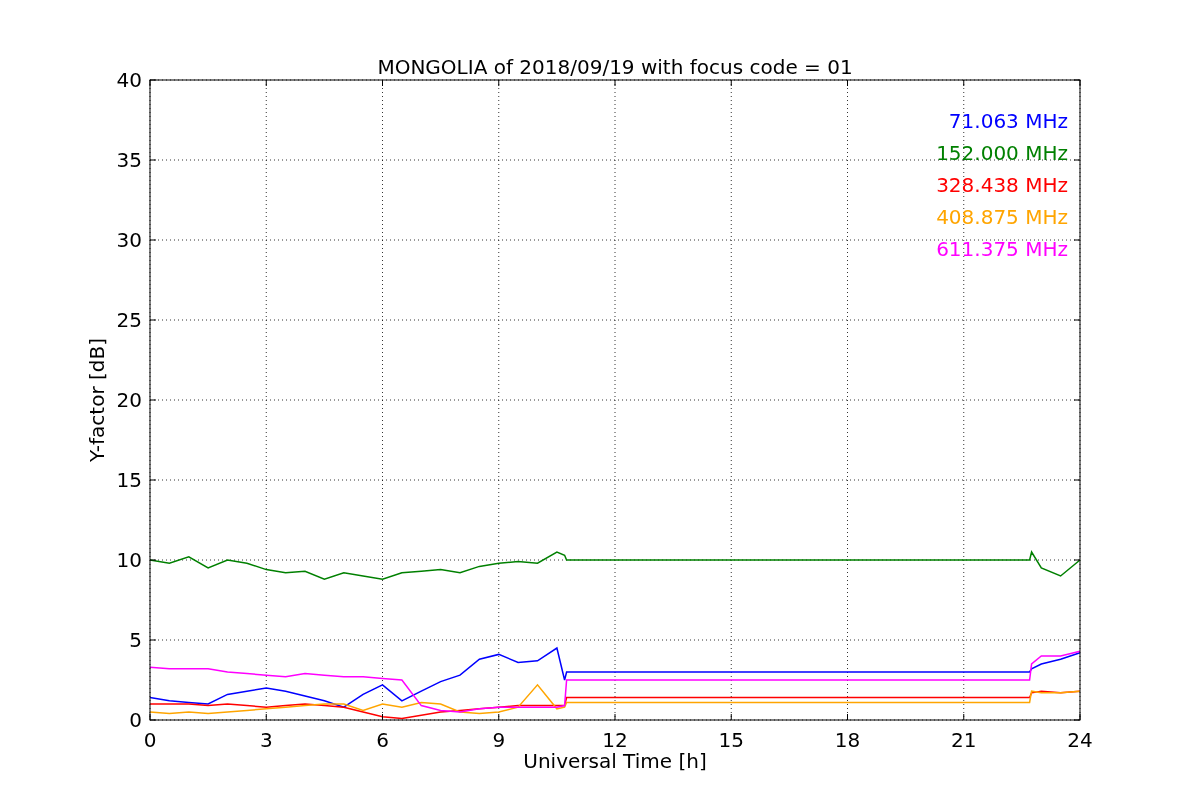  I want to click on tick-label: 9, so click(499, 740).